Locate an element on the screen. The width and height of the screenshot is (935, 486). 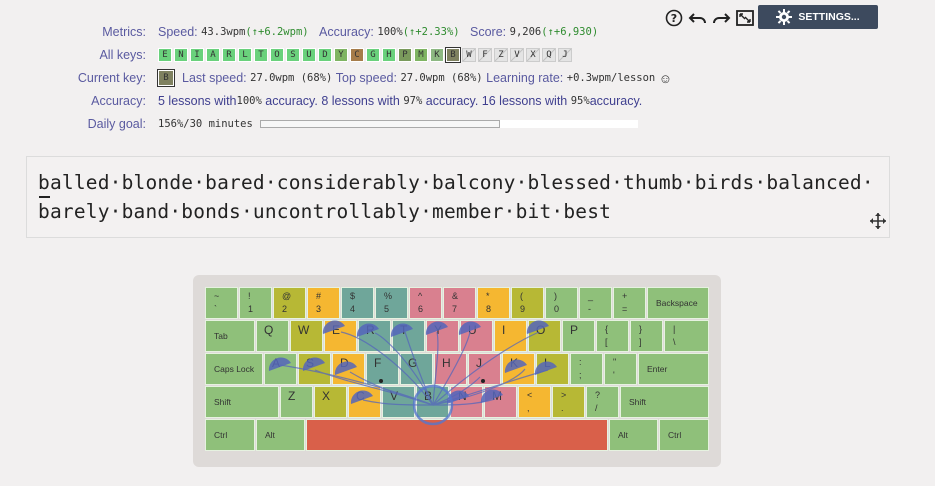
key-chip-o: O is located at coordinates (277, 55).